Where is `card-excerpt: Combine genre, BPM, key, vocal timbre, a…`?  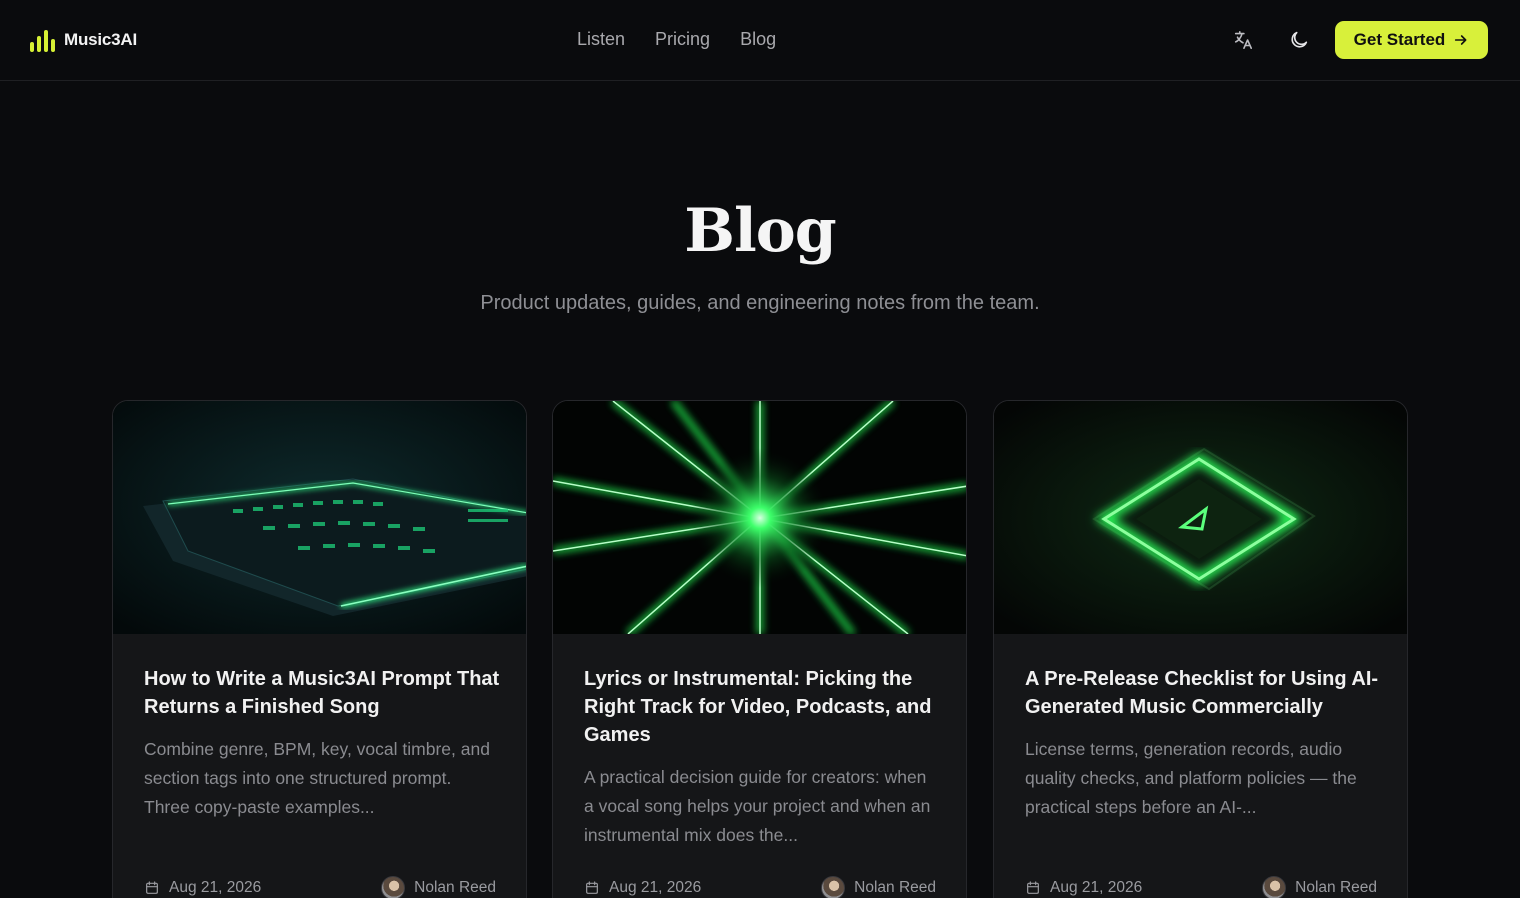
card-excerpt: Combine genre, BPM, key, vocal timbre, a… is located at coordinates (317, 778).